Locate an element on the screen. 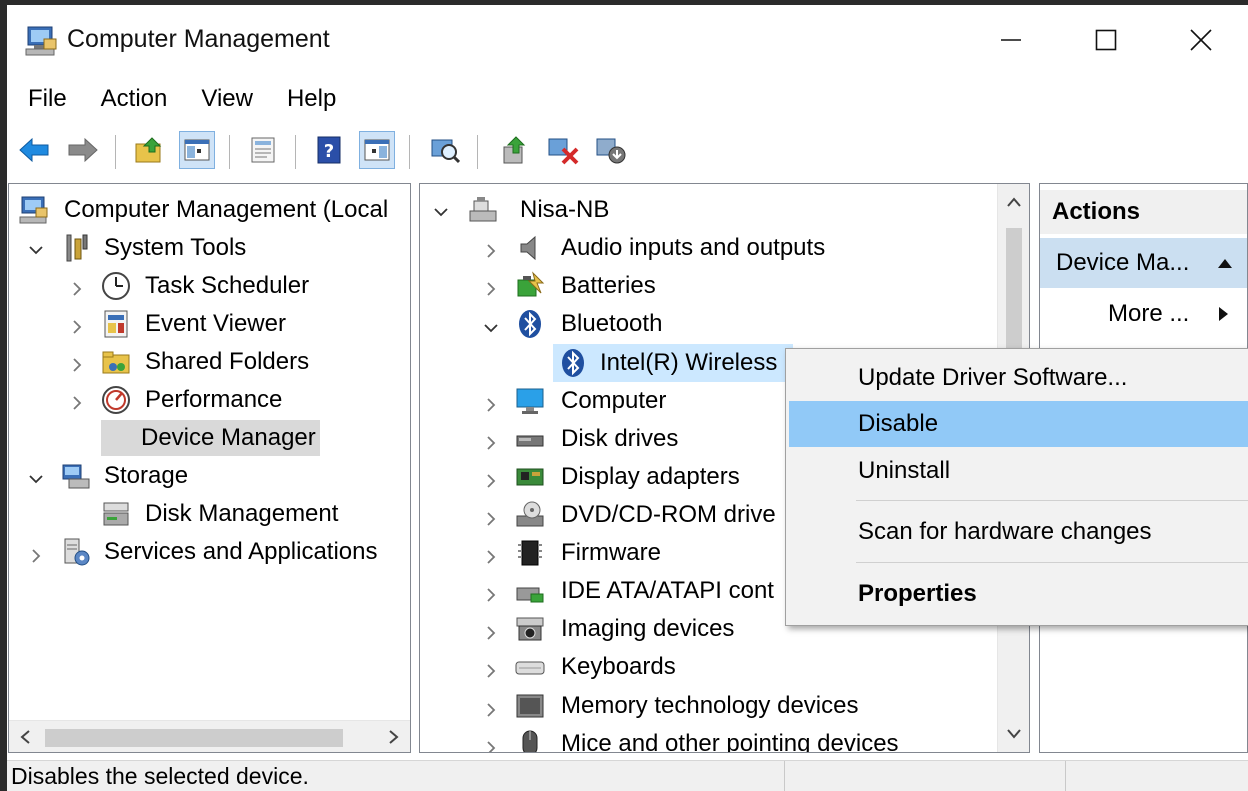 This screenshot has width=1248, height=791. menu-item-scan-hardware: Scan for hardware changes is located at coordinates (1018, 532).